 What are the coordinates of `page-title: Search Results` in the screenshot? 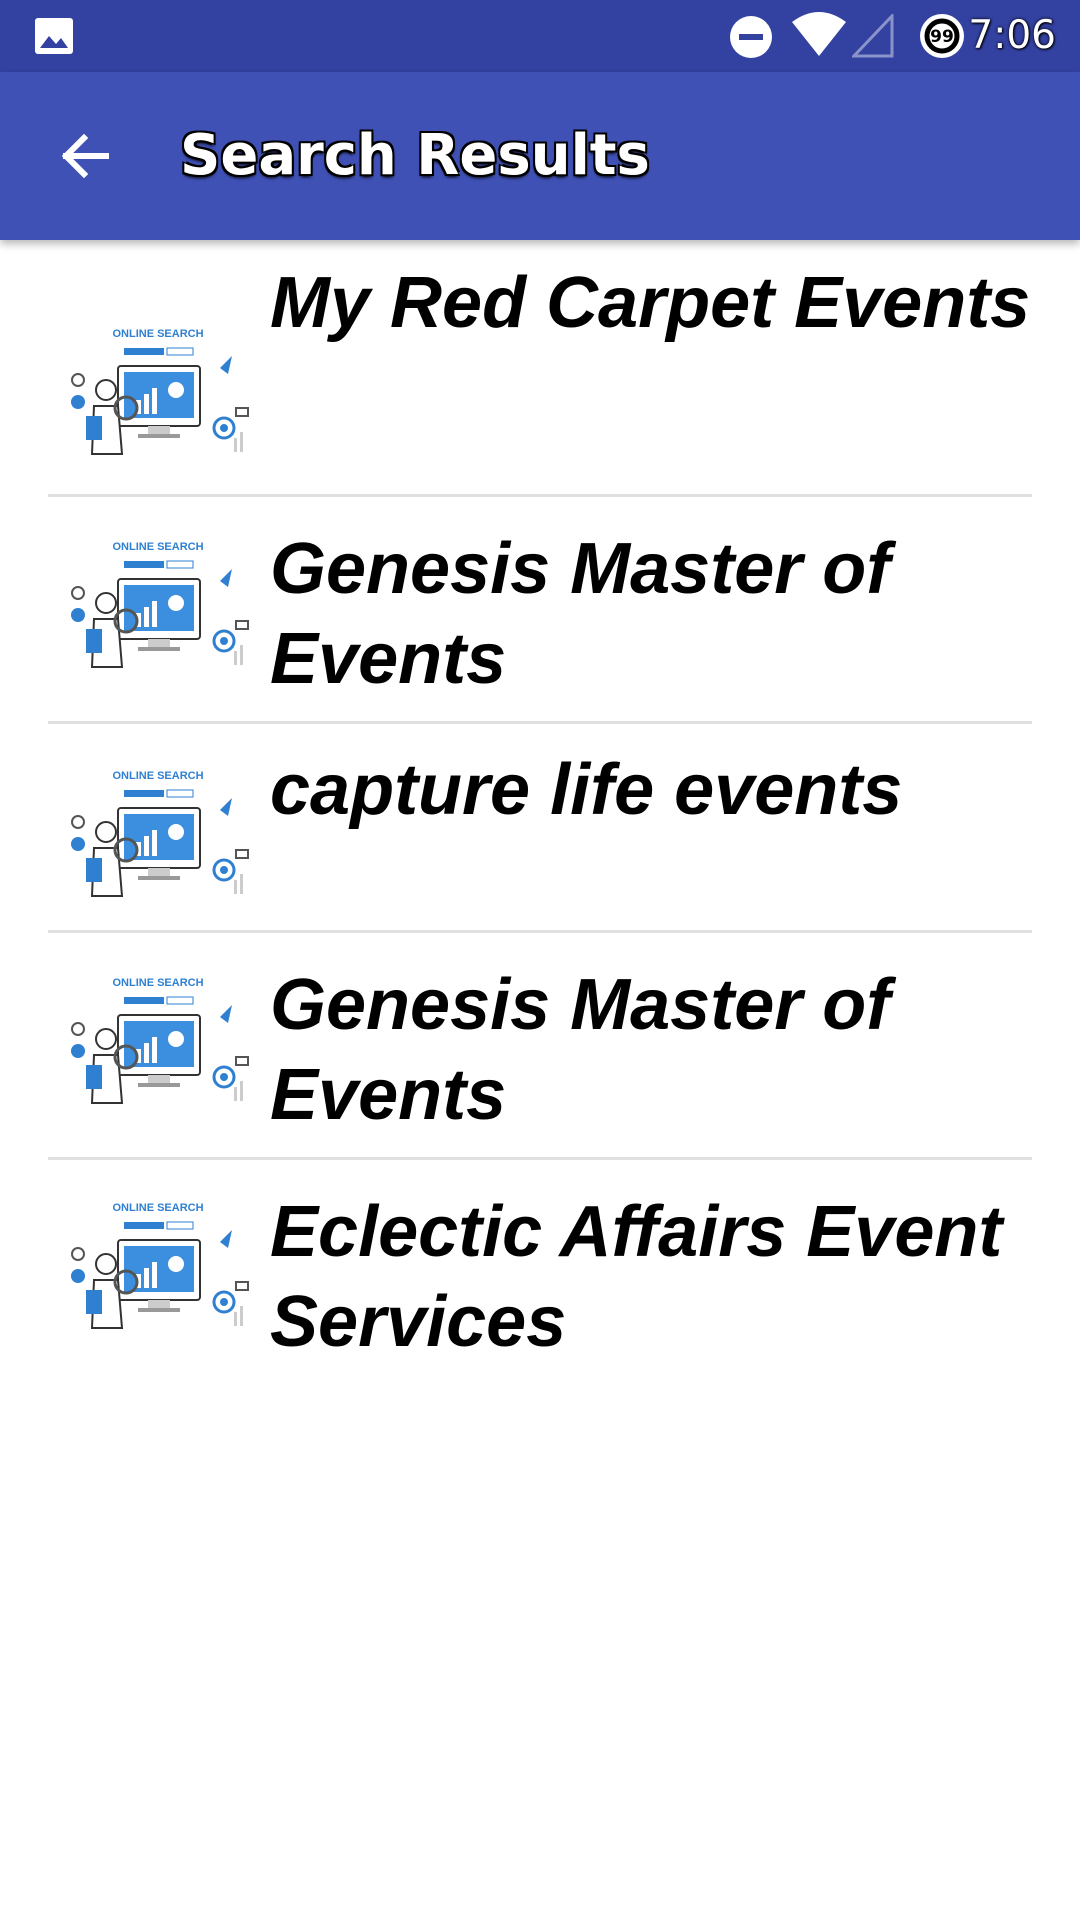 It's located at (415, 155).